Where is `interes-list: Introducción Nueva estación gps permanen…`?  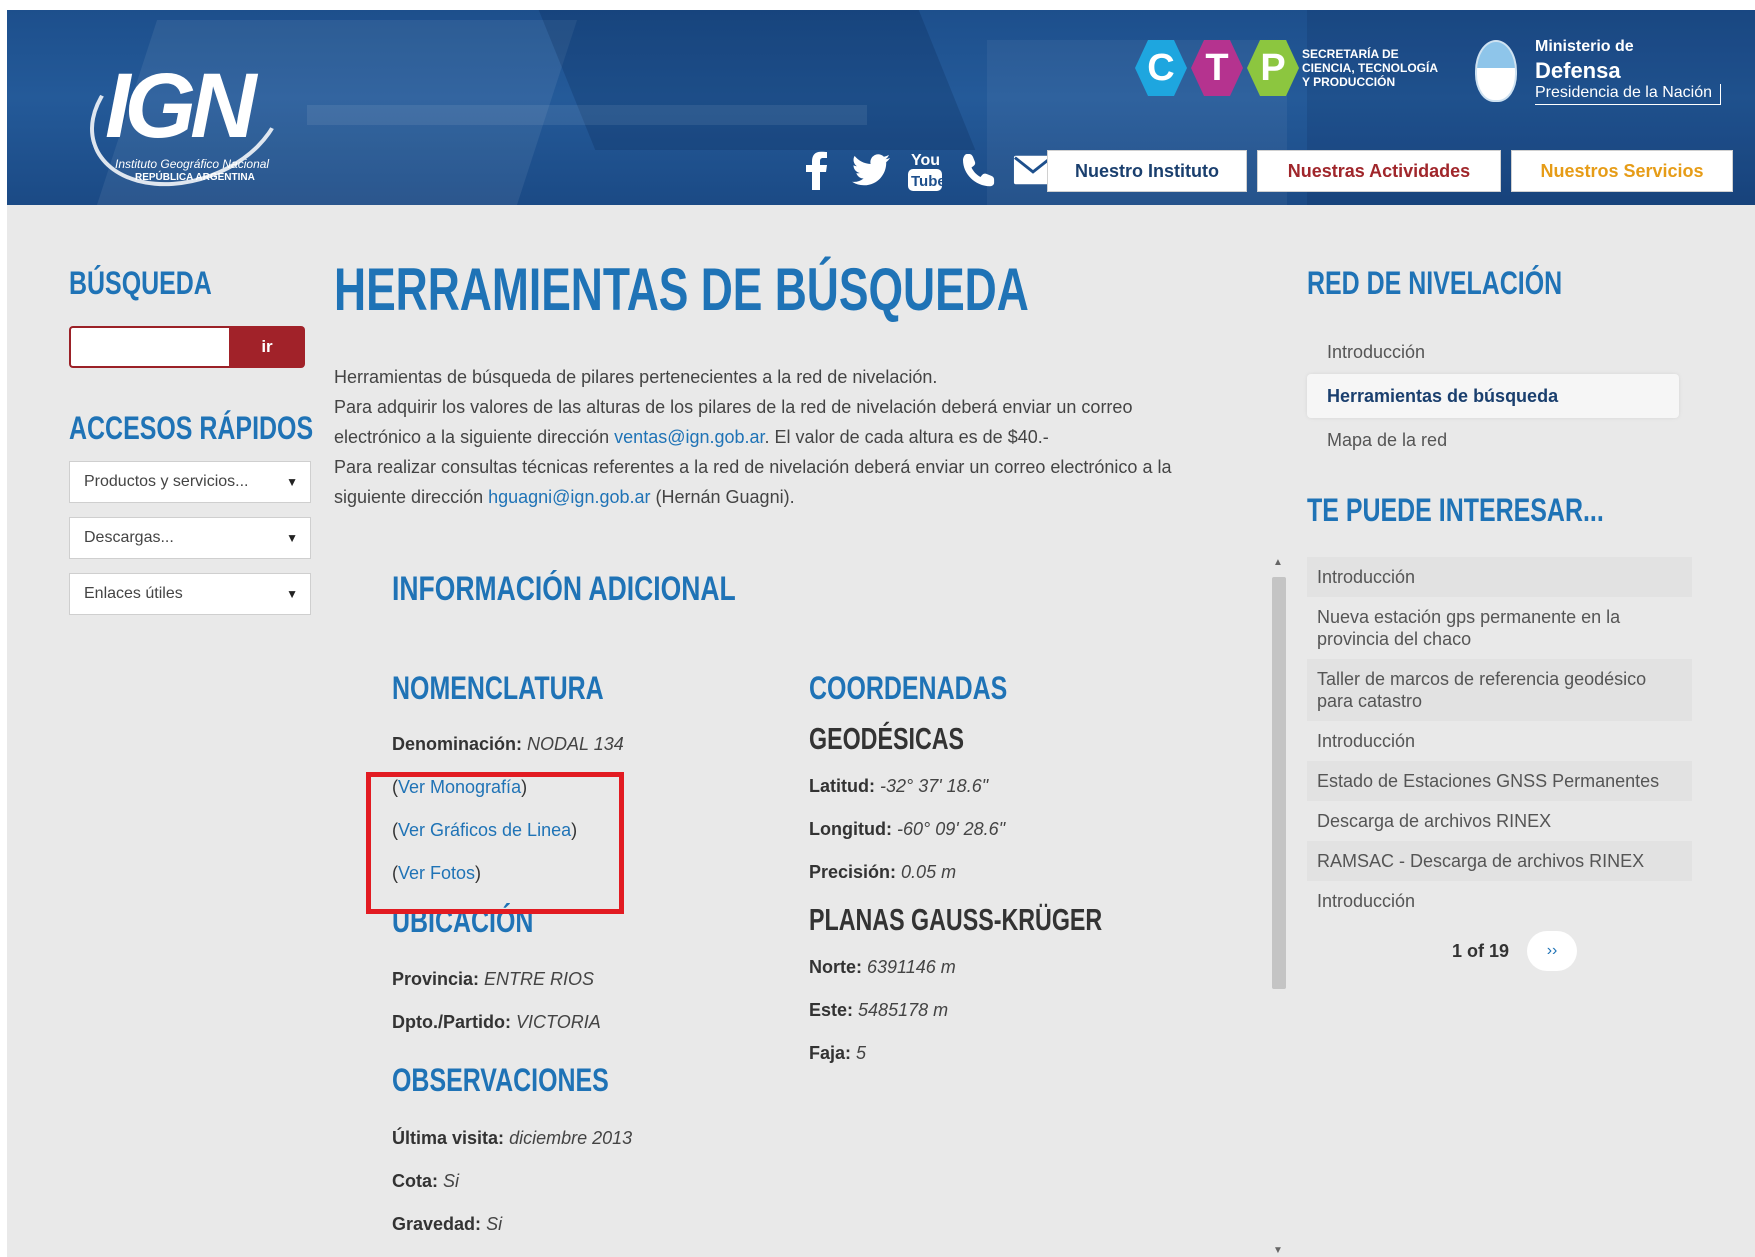 interes-list: Introducción Nueva estación gps permanen… is located at coordinates (1499, 739).